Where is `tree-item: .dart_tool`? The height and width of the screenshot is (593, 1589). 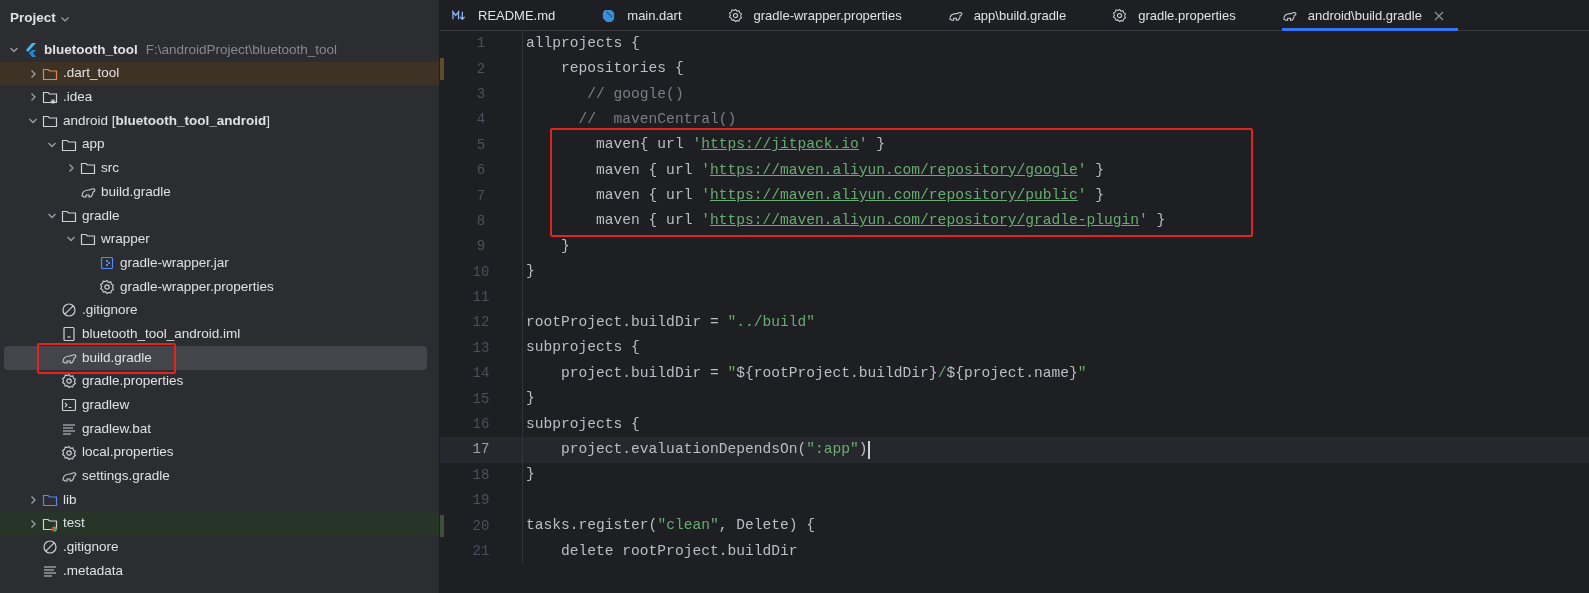
tree-item: .dart_tool is located at coordinates (219, 73).